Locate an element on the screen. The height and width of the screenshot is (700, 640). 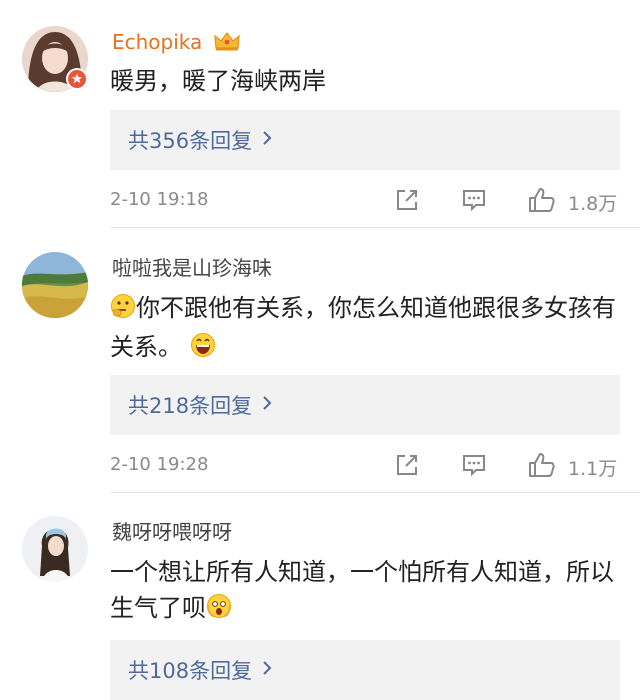
timestamp: 2-10 19:18 is located at coordinates (159, 199).